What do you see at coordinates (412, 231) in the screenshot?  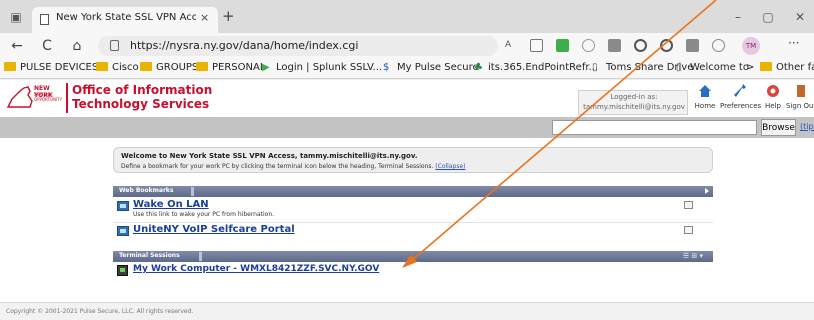 I see `bookmark-uniteny-voip: UniteNY VoIP Selfcare Portal` at bounding box center [412, 231].